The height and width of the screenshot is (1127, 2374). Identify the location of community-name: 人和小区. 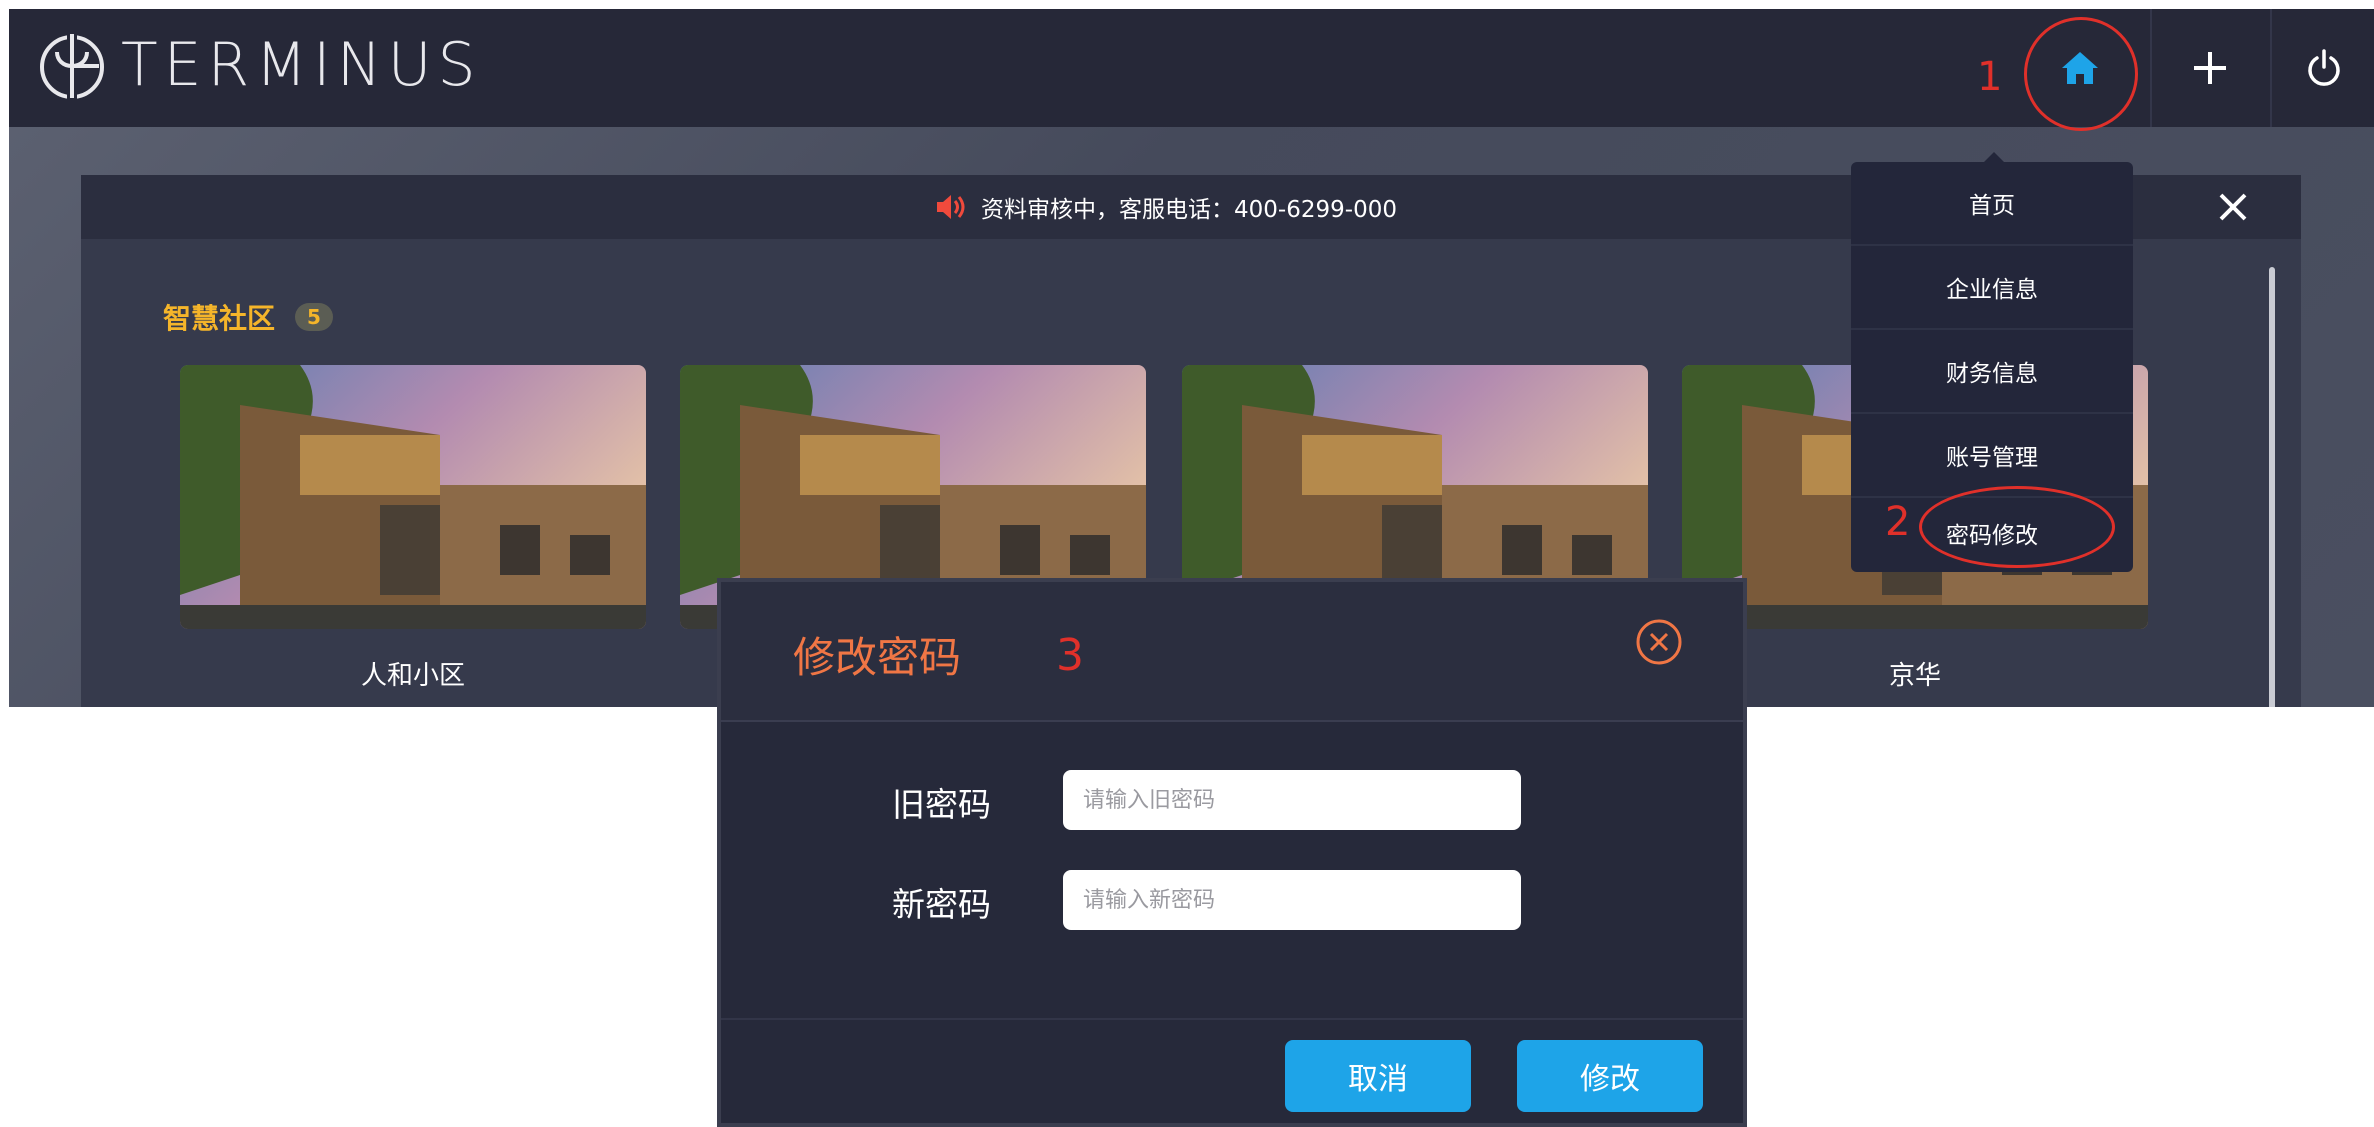
(412, 676).